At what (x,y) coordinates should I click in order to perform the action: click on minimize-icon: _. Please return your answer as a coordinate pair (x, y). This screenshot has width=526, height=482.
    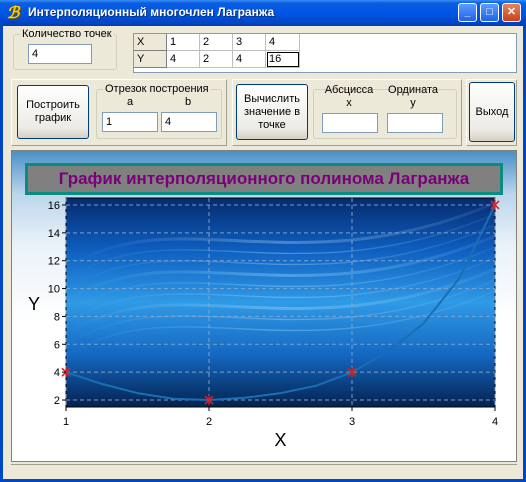
    Looking at the image, I should click on (467, 12).